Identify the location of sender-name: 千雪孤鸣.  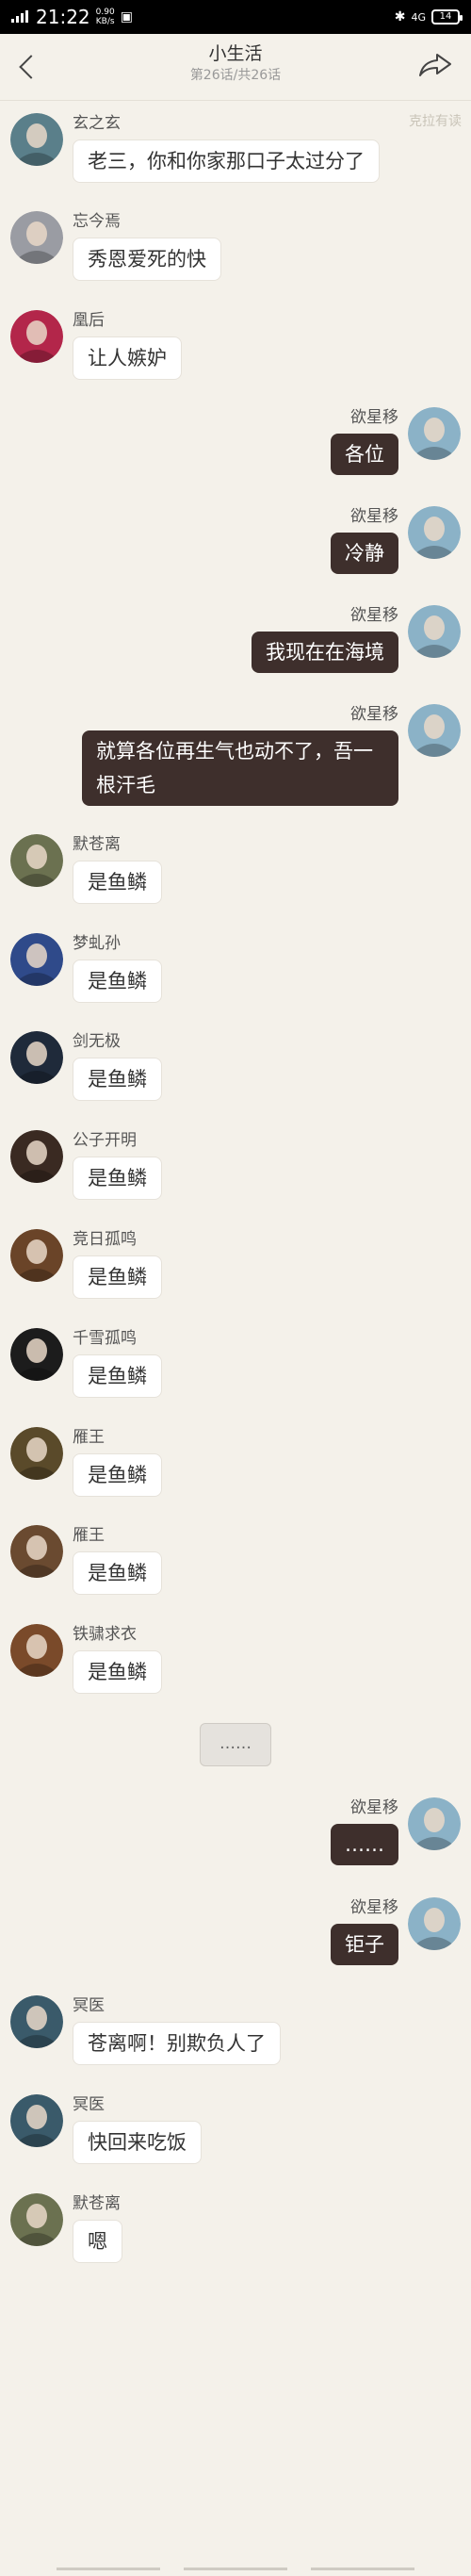
(105, 1338).